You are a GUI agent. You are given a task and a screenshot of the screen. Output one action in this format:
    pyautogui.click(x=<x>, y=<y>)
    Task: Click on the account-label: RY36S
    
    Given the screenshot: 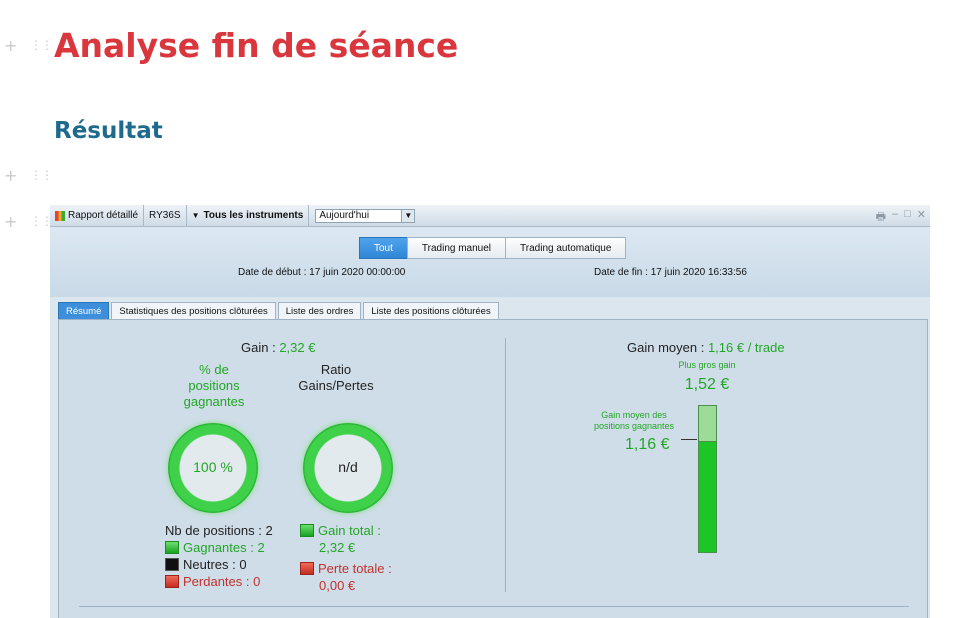 What is the action you would take?
    pyautogui.click(x=165, y=215)
    